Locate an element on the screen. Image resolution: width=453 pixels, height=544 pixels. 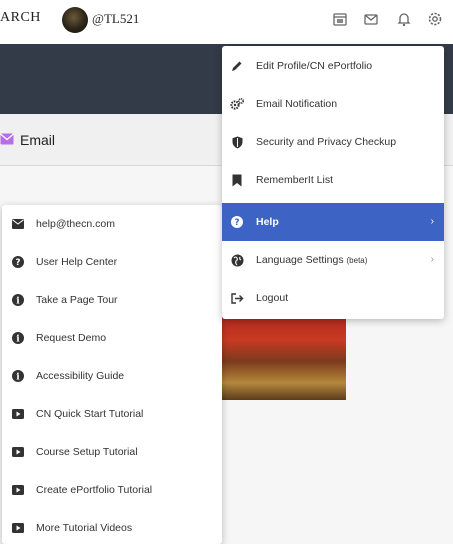
menu-item-label: Edit Profile/CN ePortfolio is located at coordinates (314, 66).